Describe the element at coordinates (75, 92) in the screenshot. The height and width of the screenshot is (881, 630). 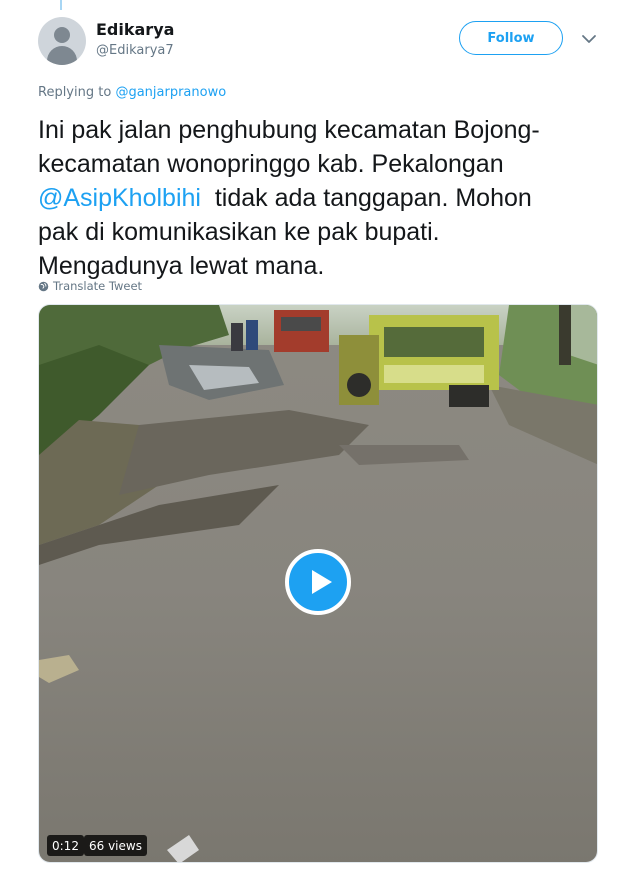
I see `replying-to-label: Replying to` at that location.